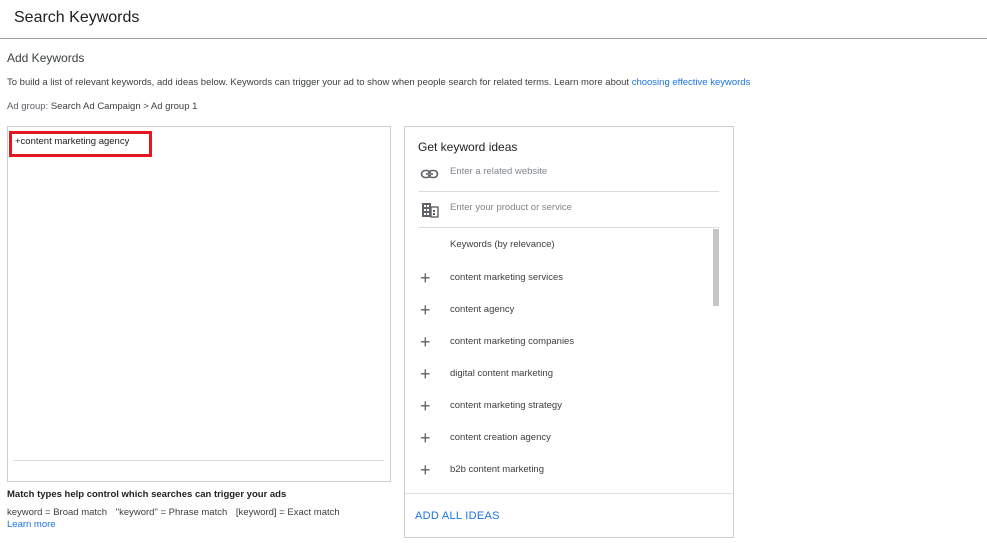 The image size is (987, 543). Describe the element at coordinates (46, 58) in the screenshot. I see `section-title: Add Keywords` at that location.